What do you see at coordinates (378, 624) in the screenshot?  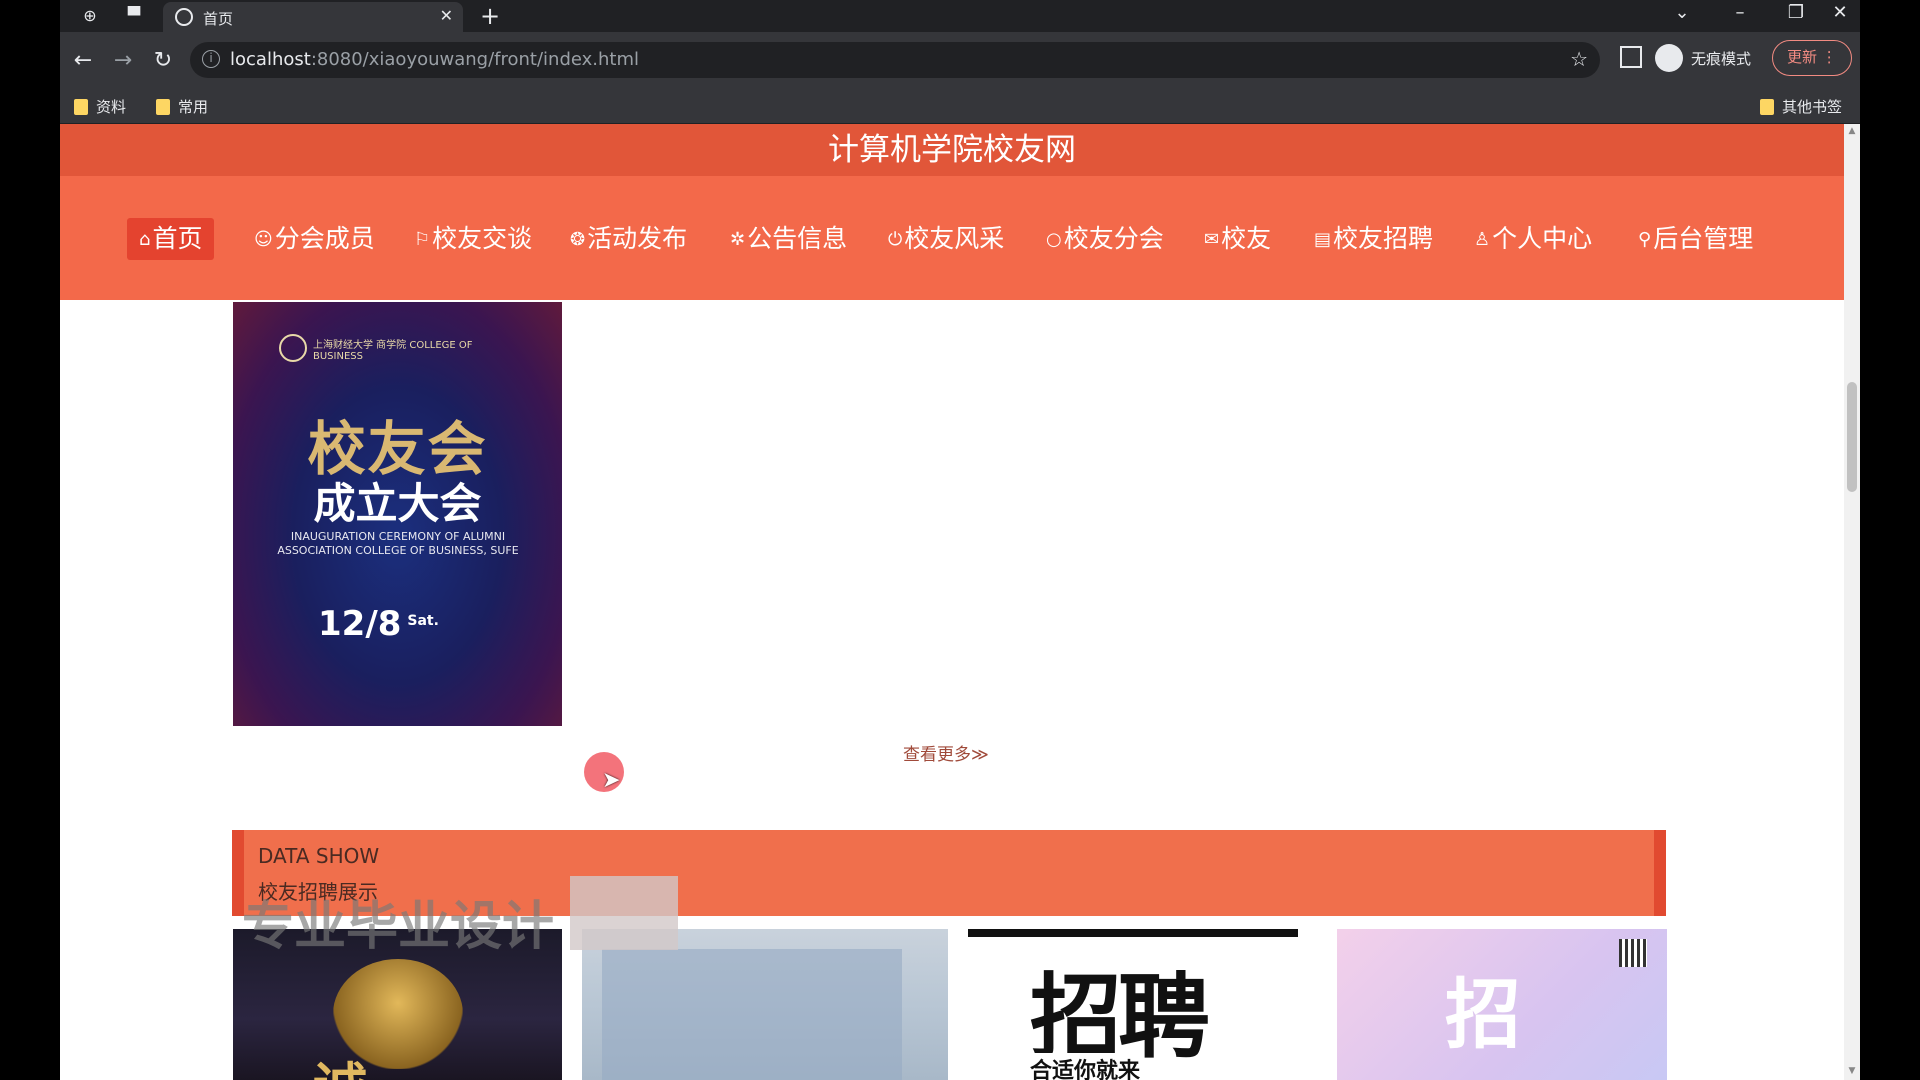 I see `banner-date: 12/8 Sat.` at bounding box center [378, 624].